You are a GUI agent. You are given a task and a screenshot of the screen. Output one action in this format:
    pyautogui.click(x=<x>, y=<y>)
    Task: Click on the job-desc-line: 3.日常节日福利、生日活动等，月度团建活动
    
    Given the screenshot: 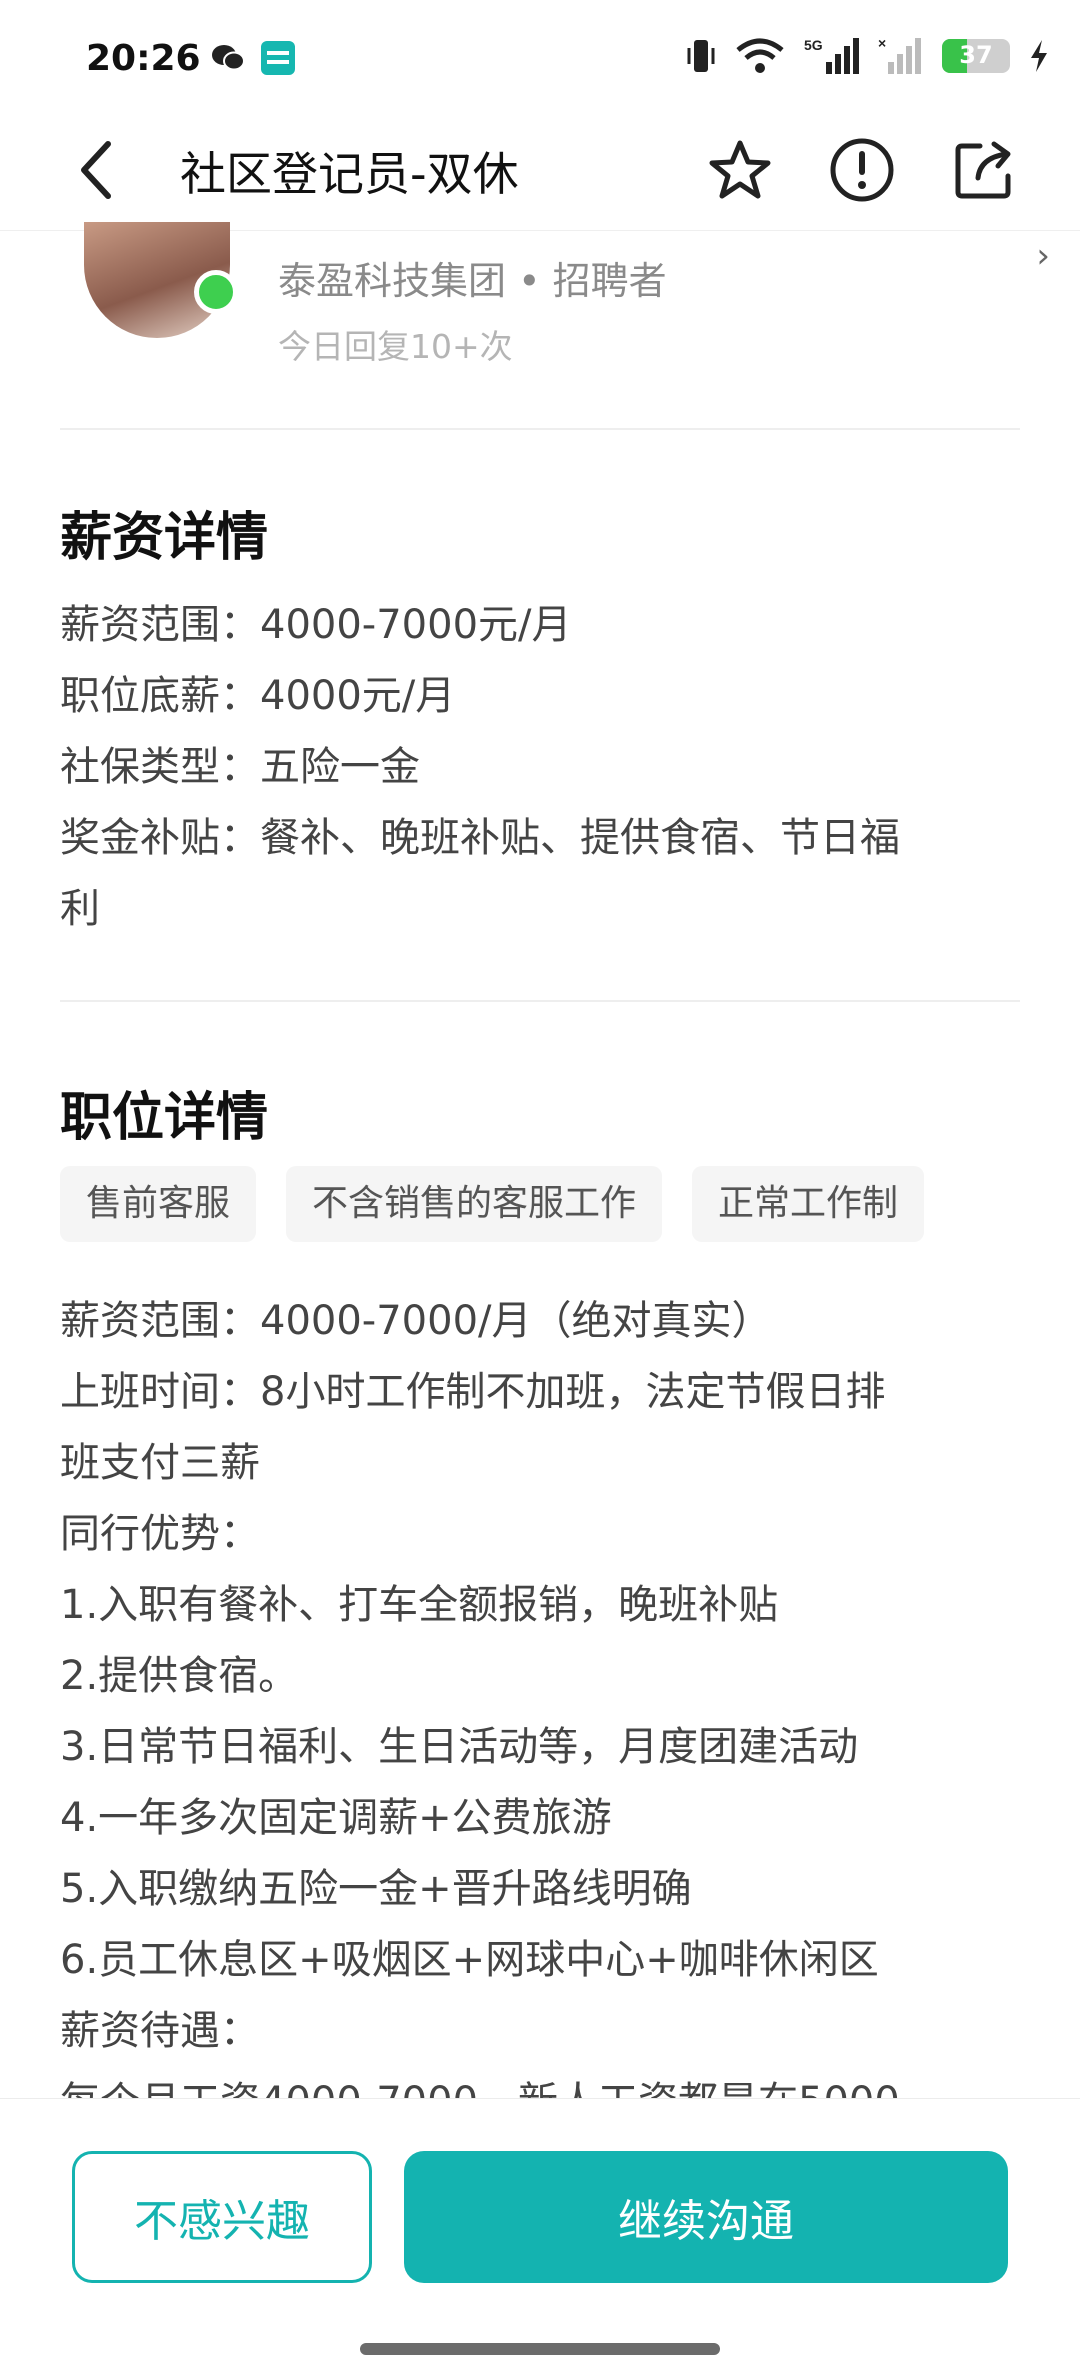 What is the action you would take?
    pyautogui.click(x=459, y=1747)
    